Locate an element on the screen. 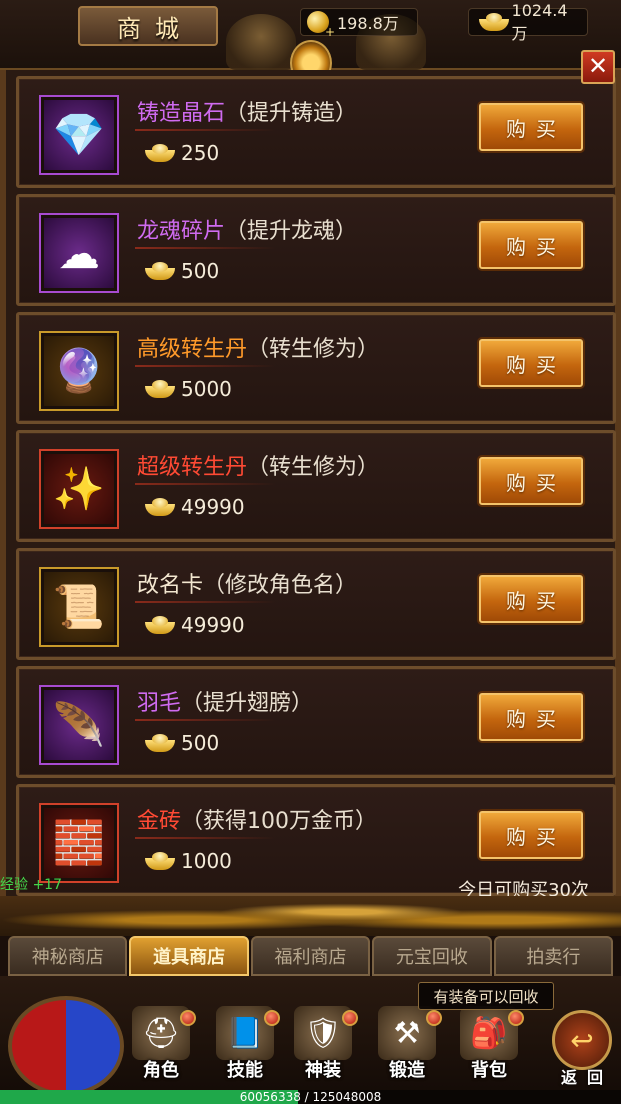 The height and width of the screenshot is (1104, 621). rename-card-icon: 📜 is located at coordinates (79, 607).